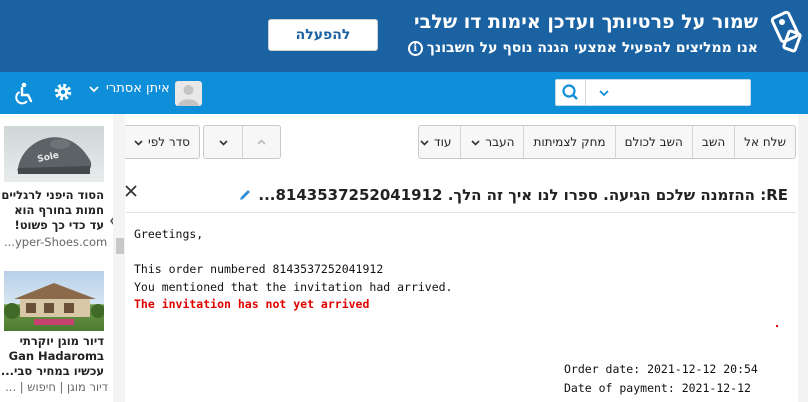 Image resolution: width=808 pixels, height=402 pixels. I want to click on message-scrollbar, so click(119, 258).